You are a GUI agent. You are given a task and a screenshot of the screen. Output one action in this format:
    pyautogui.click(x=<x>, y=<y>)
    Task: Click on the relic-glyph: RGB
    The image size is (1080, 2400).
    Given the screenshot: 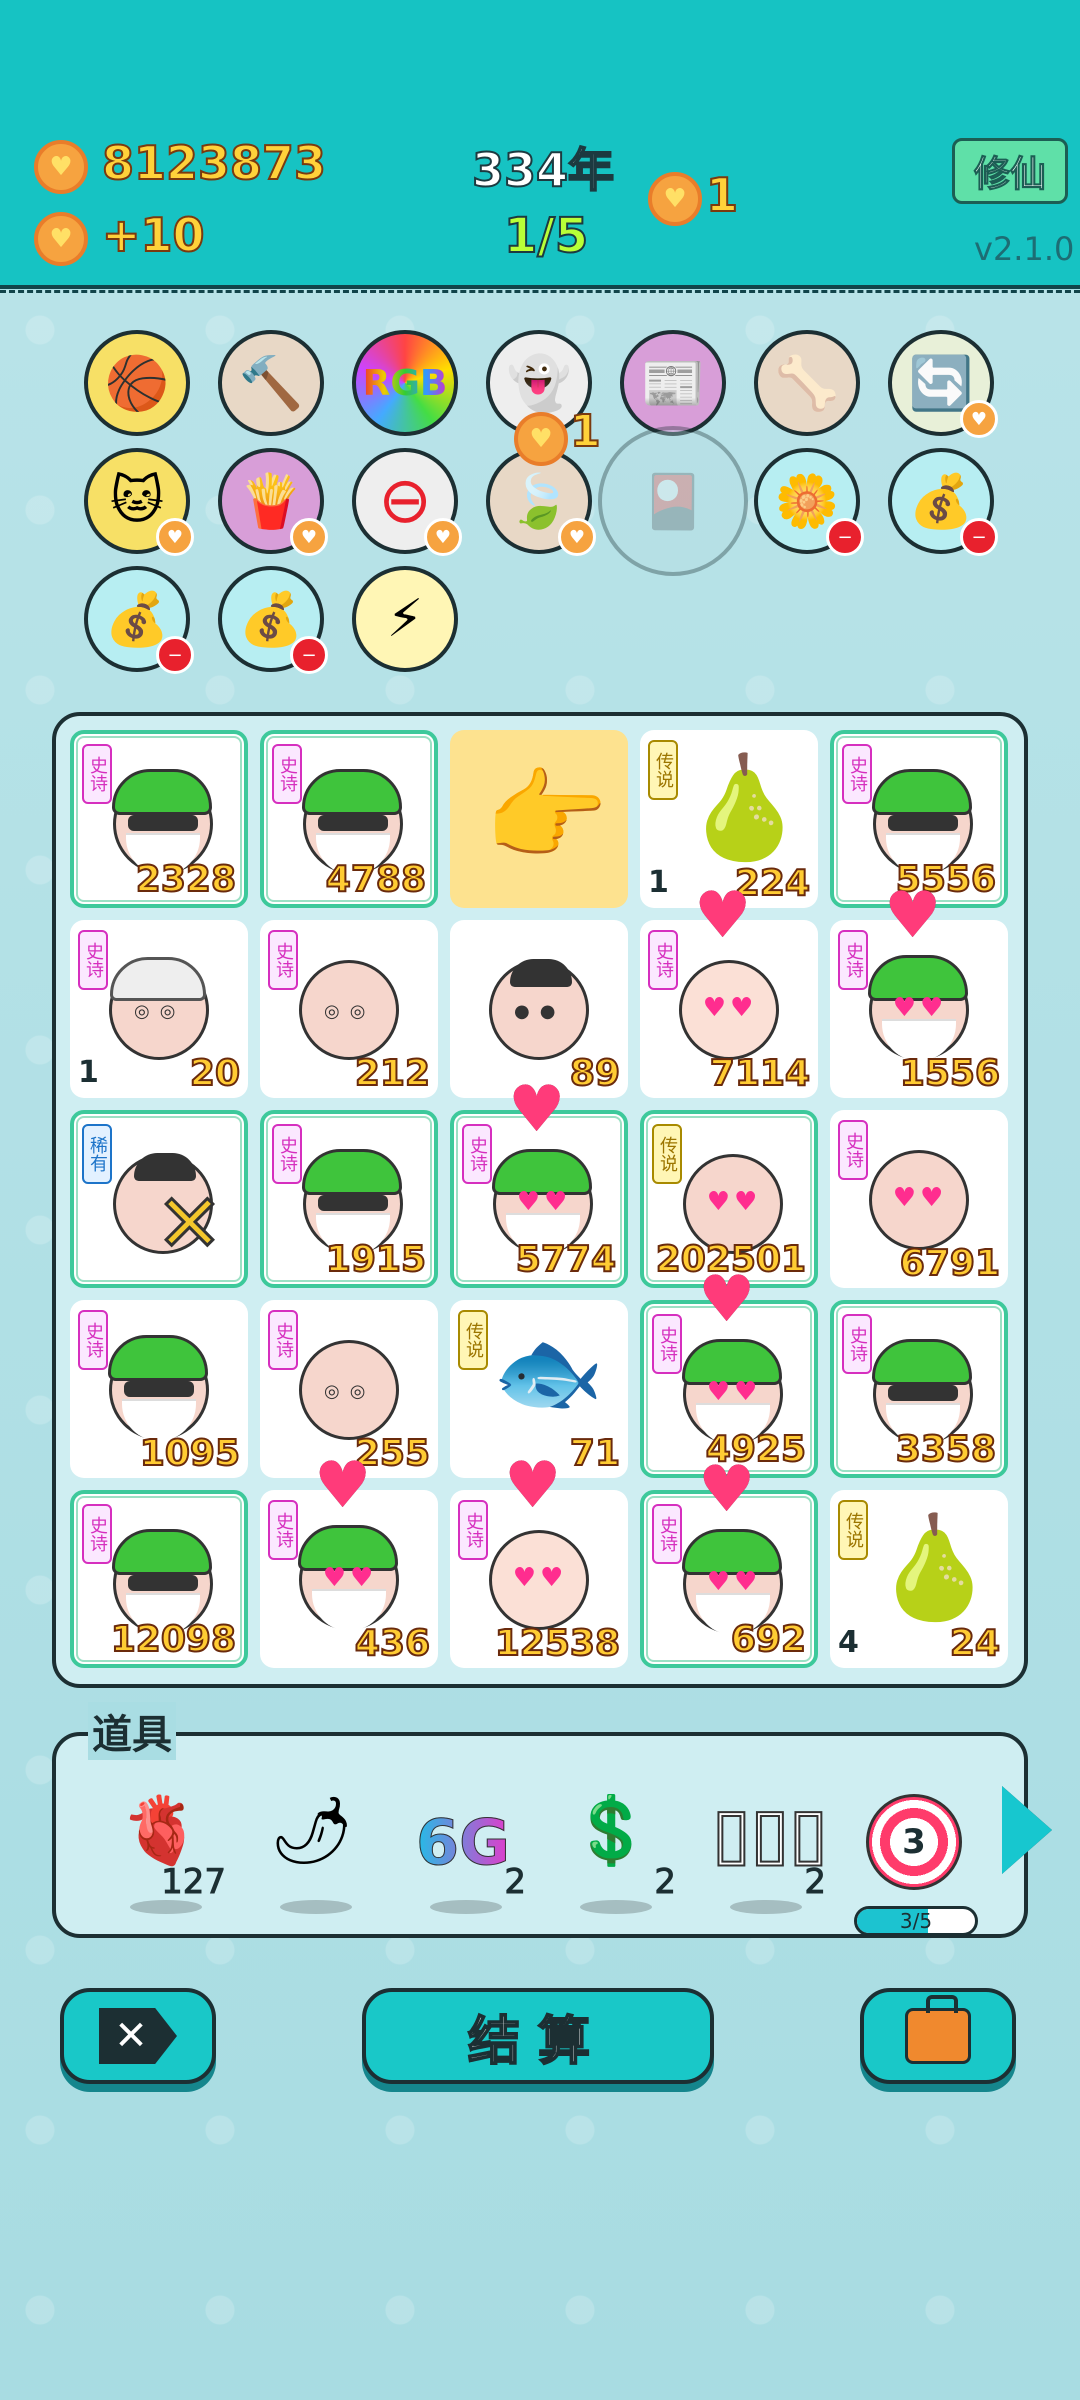 What is the action you would take?
    pyautogui.click(x=405, y=383)
    